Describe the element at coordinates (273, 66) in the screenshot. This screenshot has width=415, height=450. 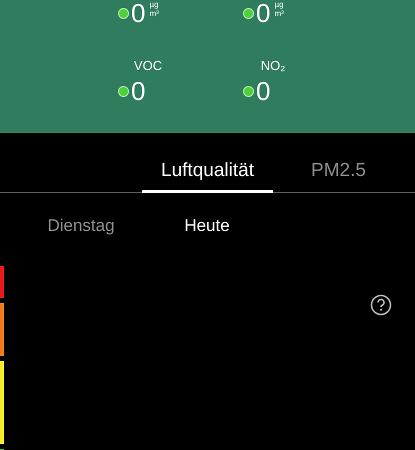
I see `metric-label: NO₂` at that location.